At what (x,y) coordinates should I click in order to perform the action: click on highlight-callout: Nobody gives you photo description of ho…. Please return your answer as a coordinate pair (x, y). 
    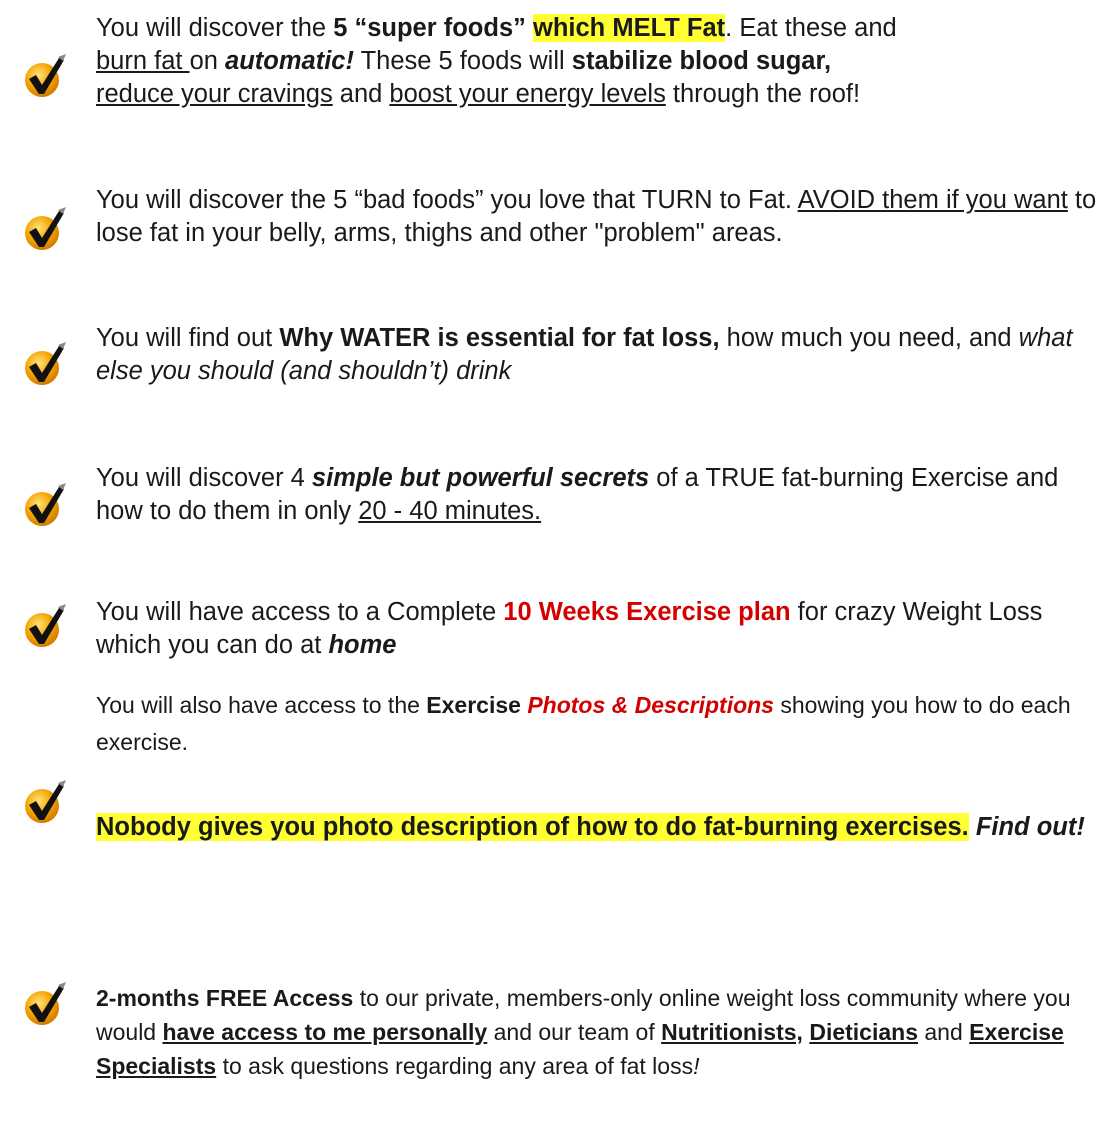
    Looking at the image, I should click on (590, 827).